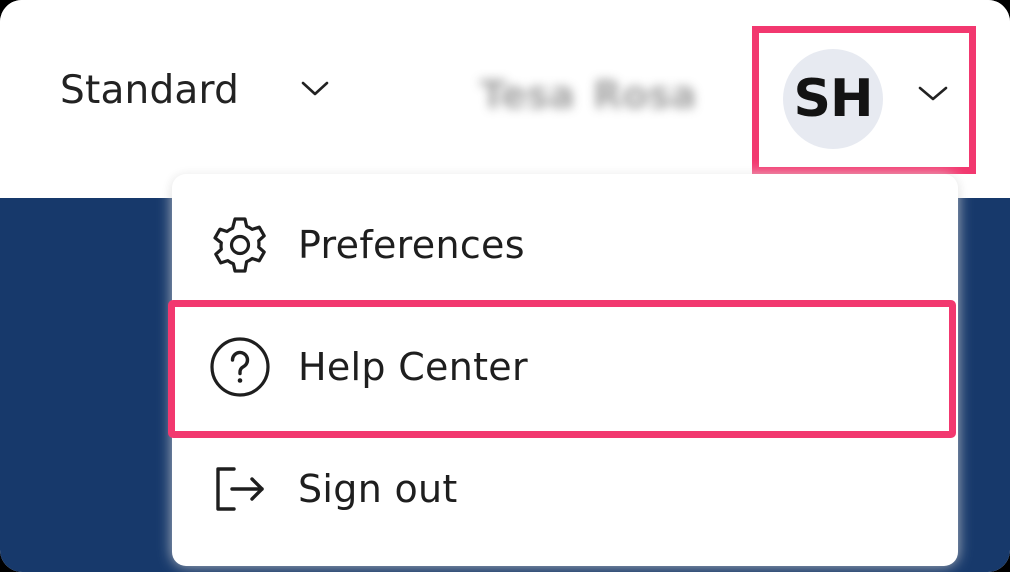  Describe the element at coordinates (240, 489) in the screenshot. I see `sign-out-icon` at that location.